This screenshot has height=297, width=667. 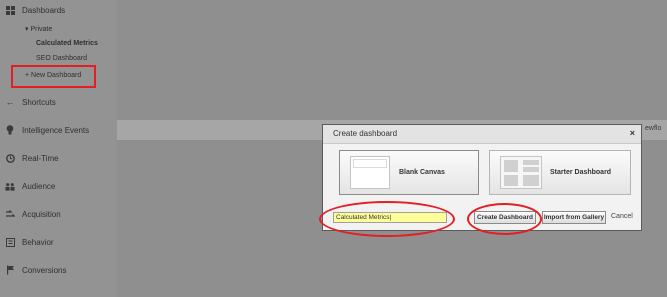 I want to click on acquisition-icon, so click(x=10, y=214).